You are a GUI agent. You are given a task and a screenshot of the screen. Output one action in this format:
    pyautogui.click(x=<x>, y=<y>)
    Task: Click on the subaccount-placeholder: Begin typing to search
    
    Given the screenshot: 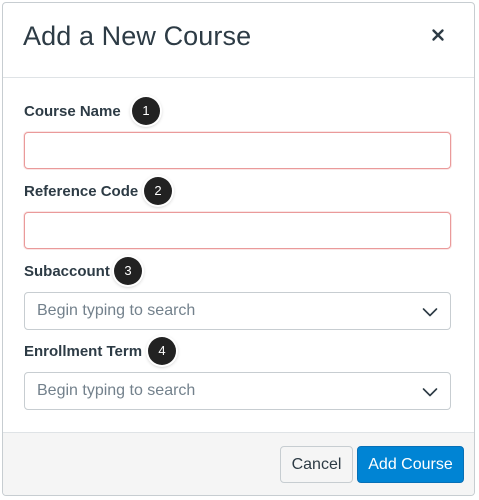 What is the action you would take?
    pyautogui.click(x=116, y=310)
    